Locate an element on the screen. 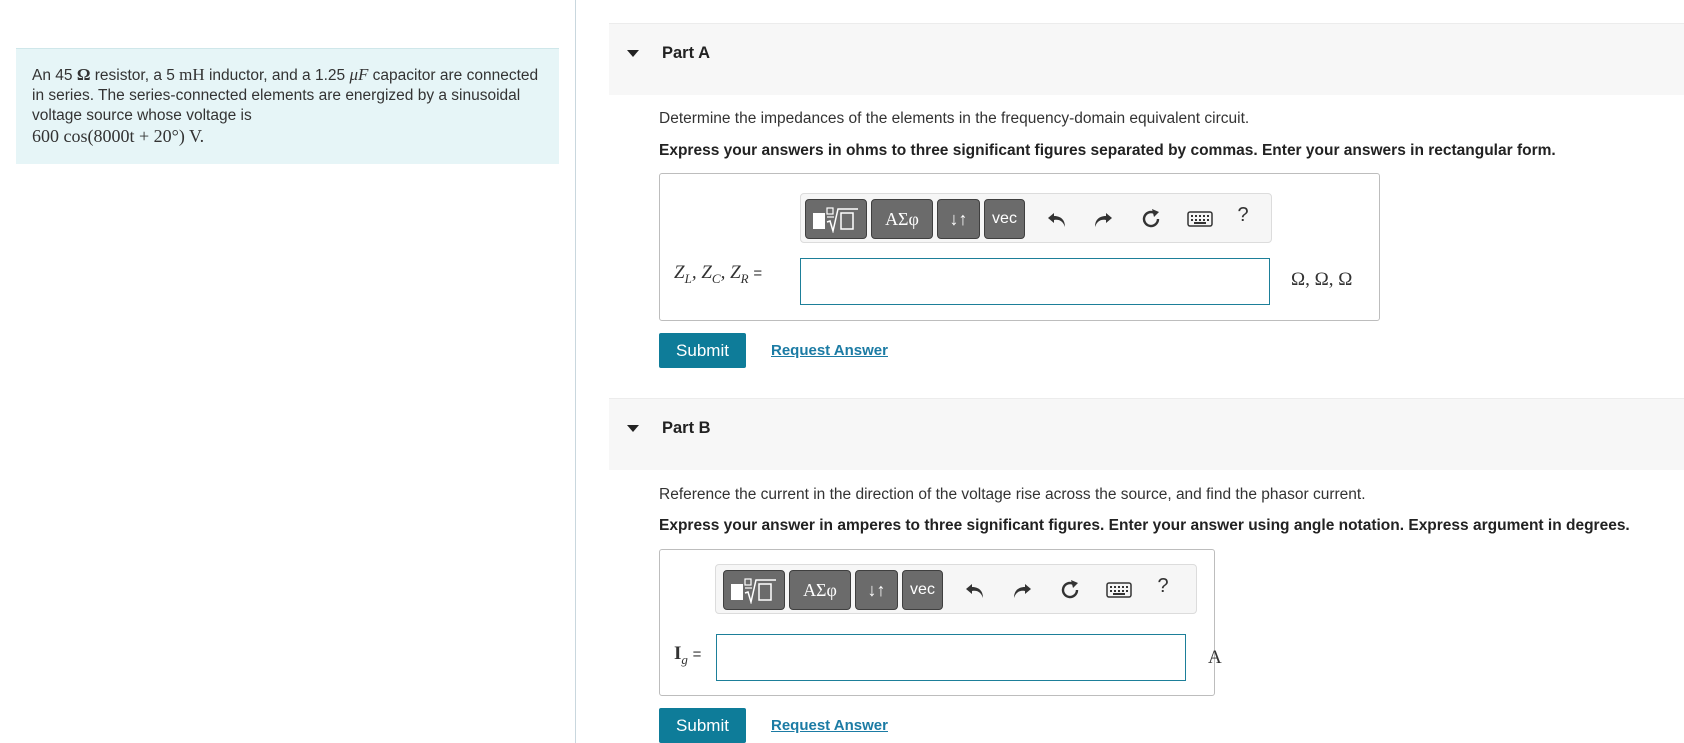  part-b-math-toolbar: ΑΣφ ↓↑ vec ? is located at coordinates (956, 589).